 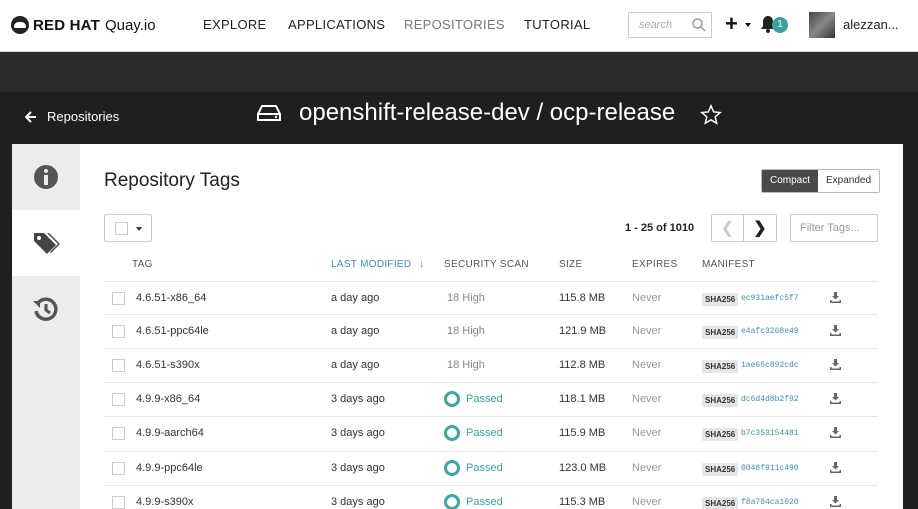 I want to click on manifest-digest: b7c353154481, so click(x=770, y=433).